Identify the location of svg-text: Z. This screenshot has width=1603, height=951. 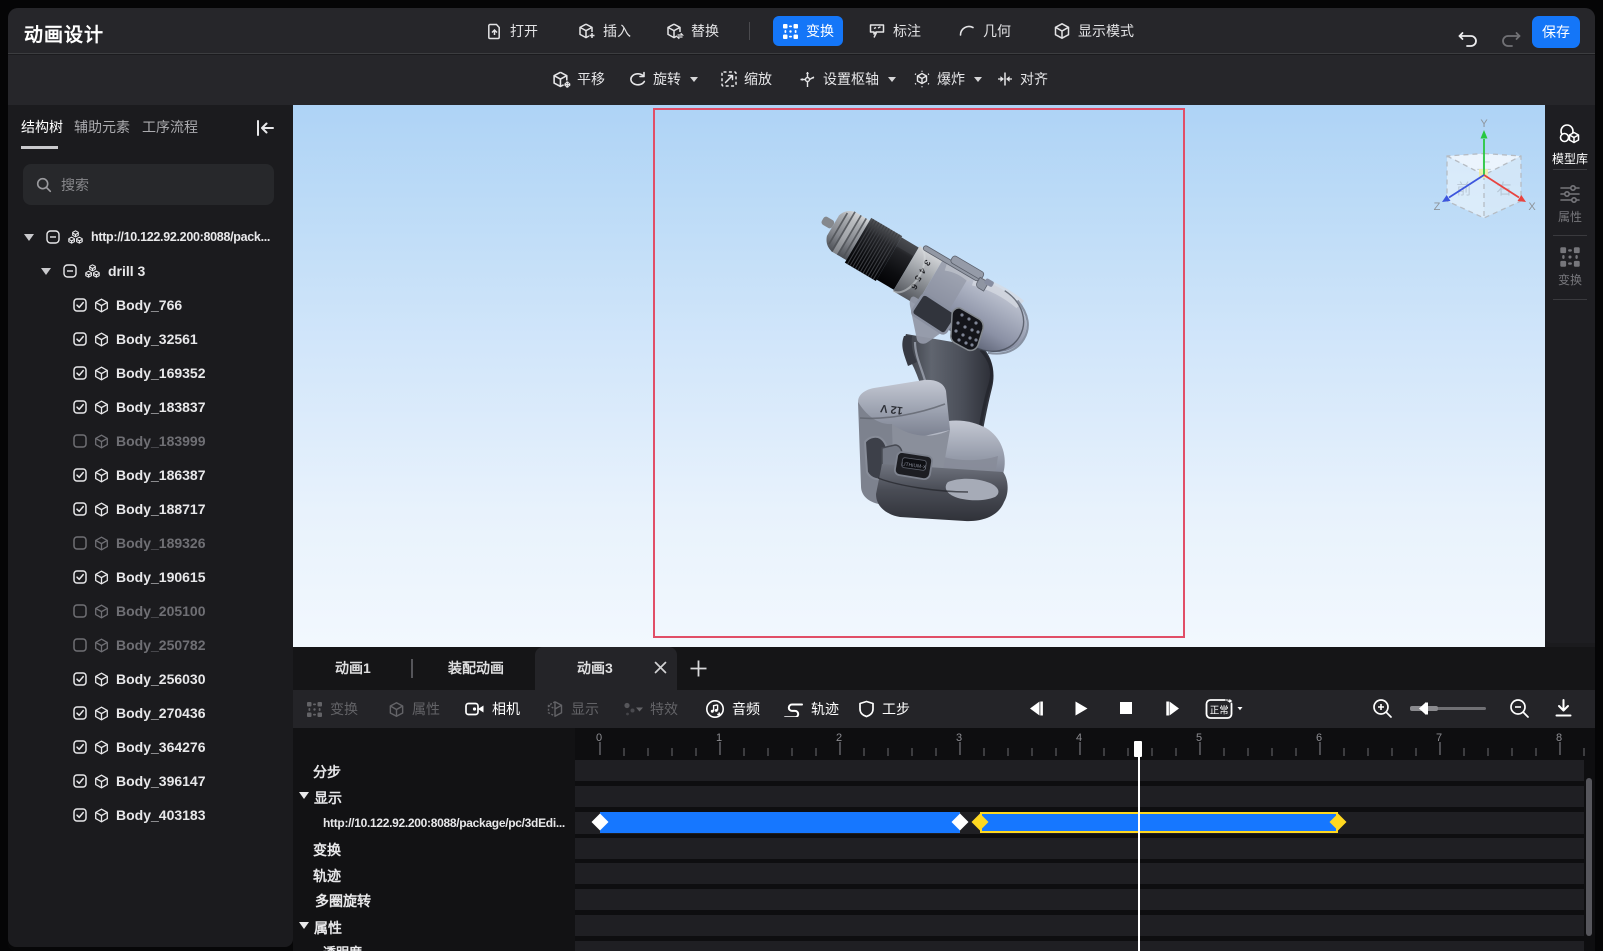
(1437, 207).